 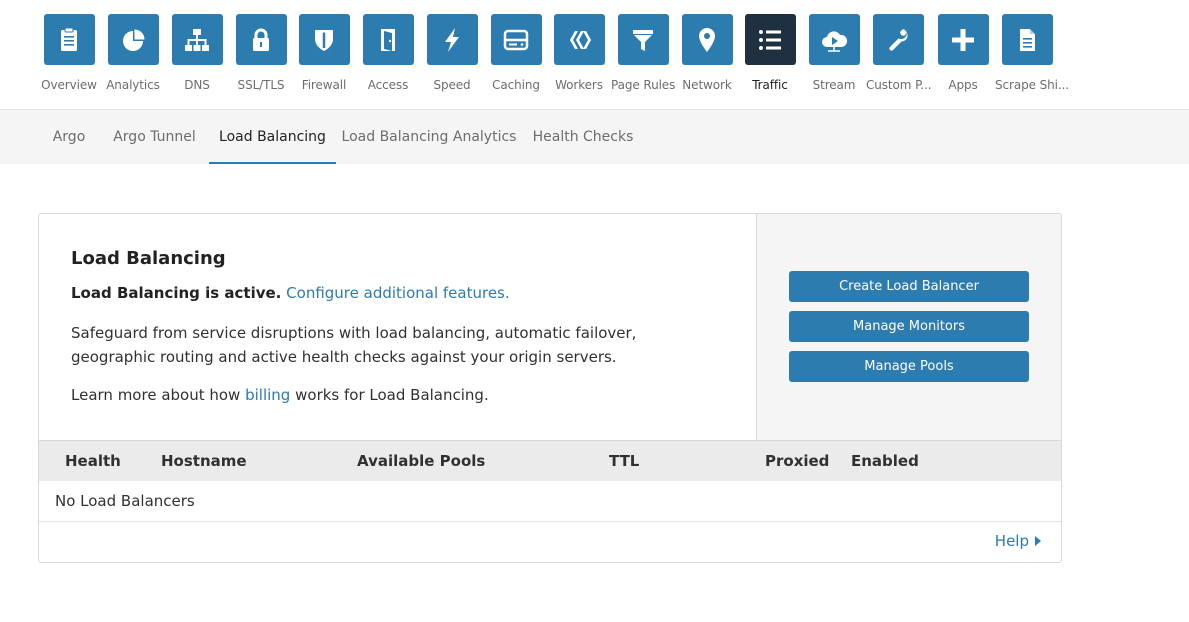 I want to click on server-icon, so click(x=516, y=39).